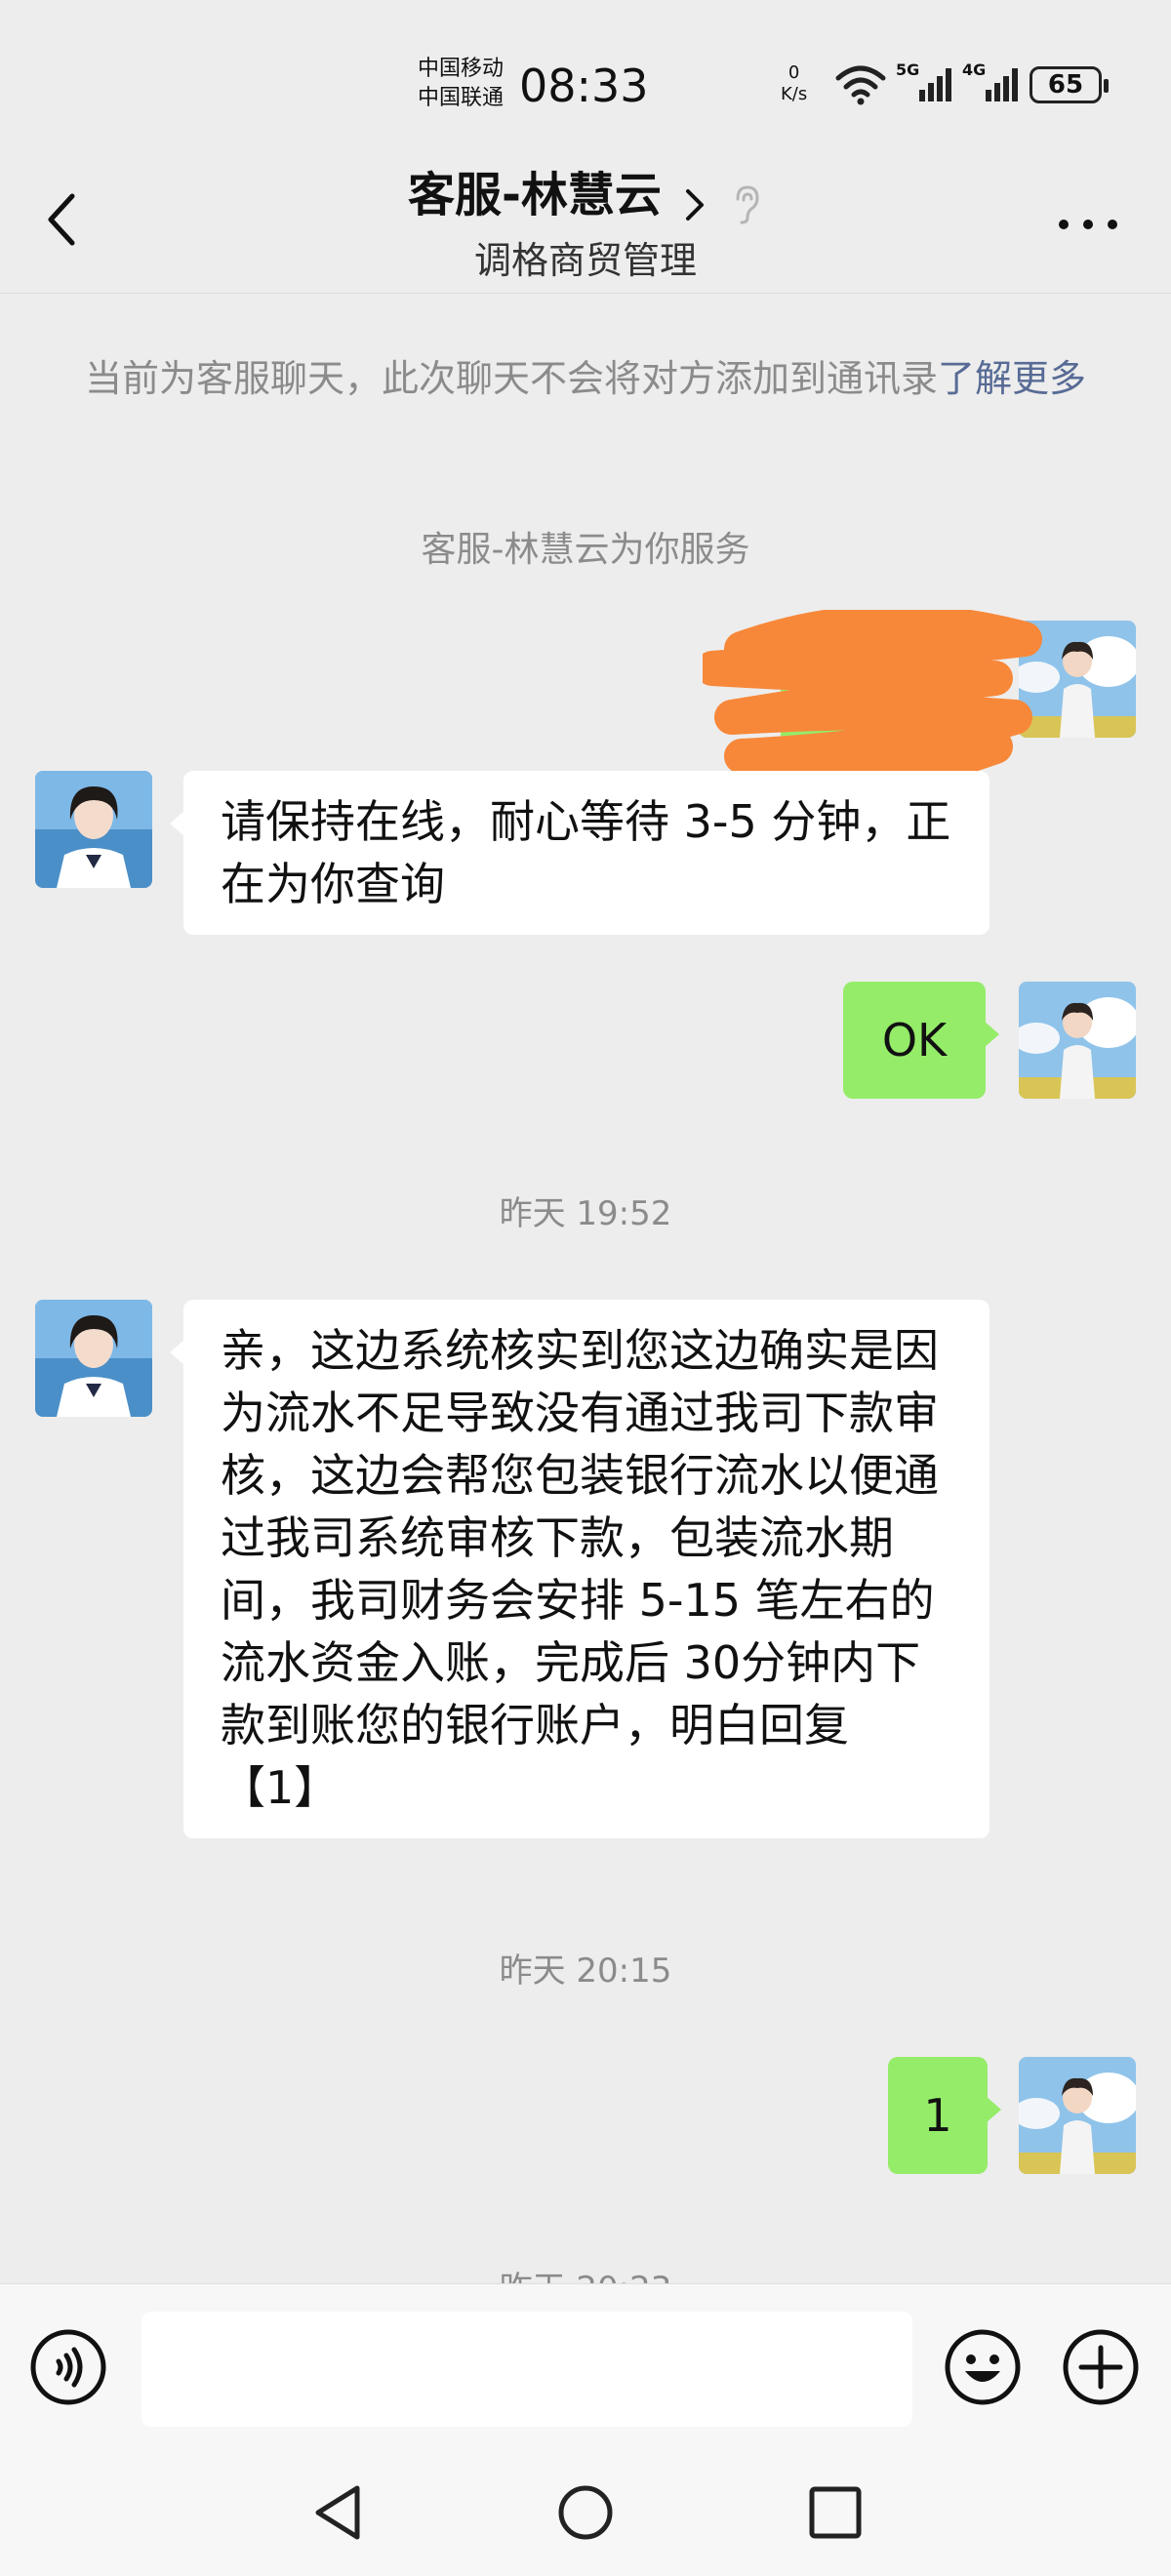  I want to click on status-bar: 中国移动 中国联通 08:33 0 K/s 5G 4G 65, so click(585, 73).